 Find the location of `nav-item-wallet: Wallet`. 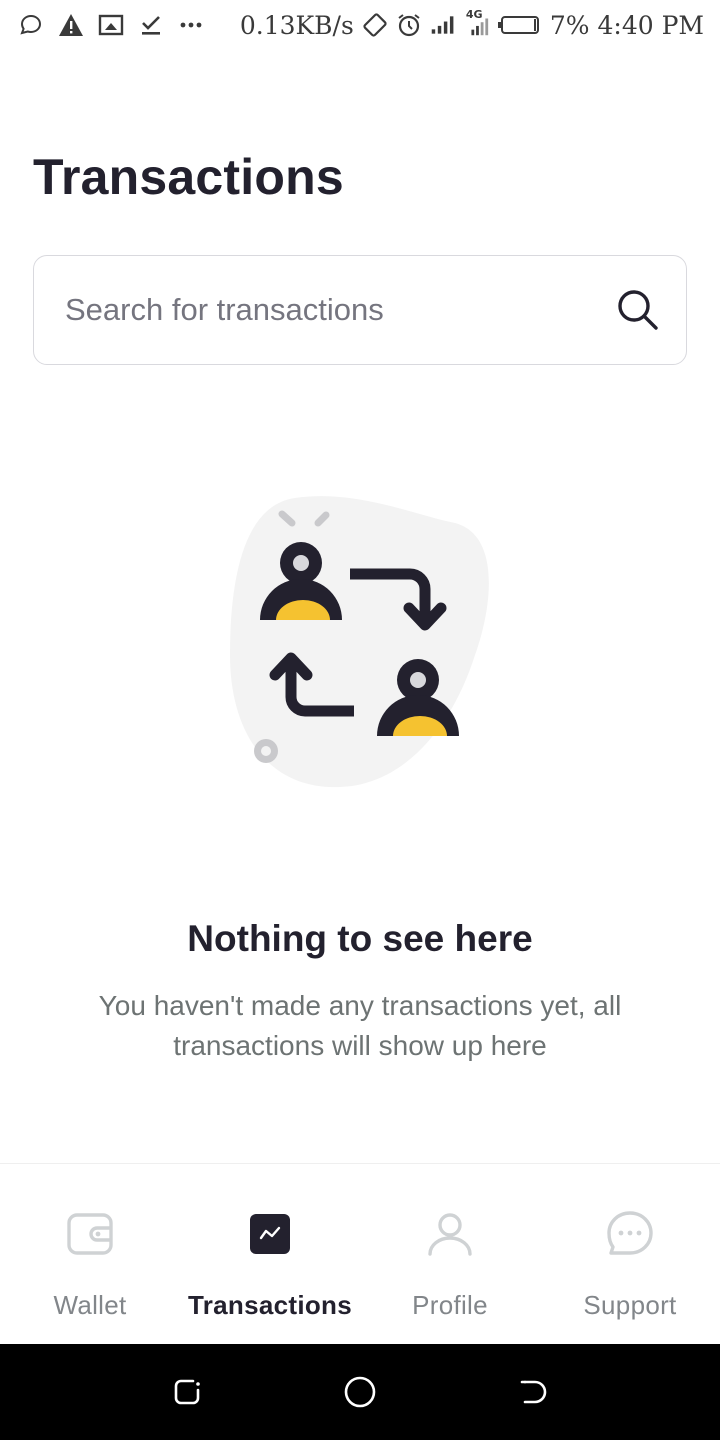

nav-item-wallet: Wallet is located at coordinates (90, 1254).